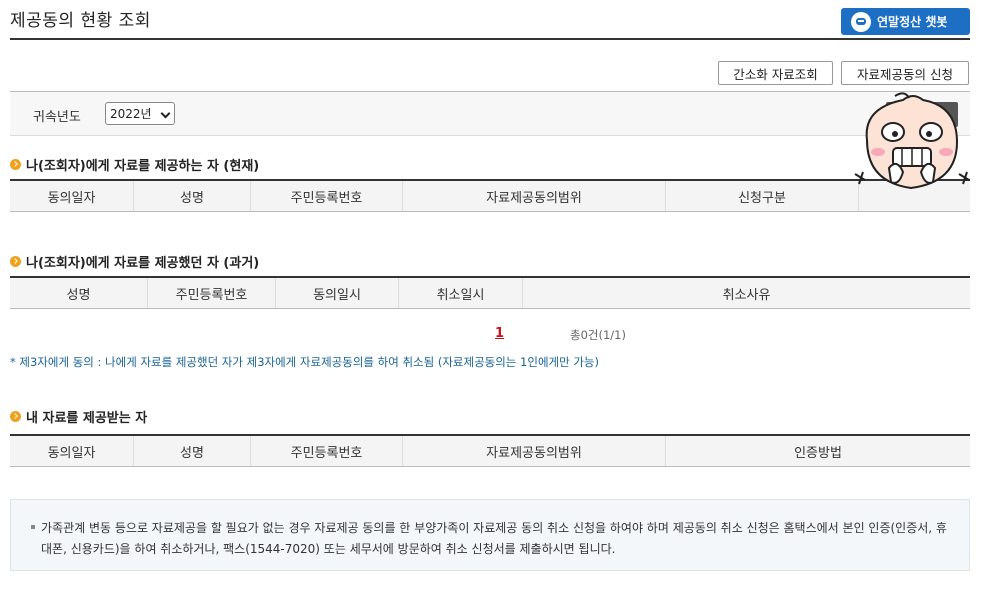 The width and height of the screenshot is (981, 595). Describe the element at coordinates (746, 295) in the screenshot. I see `col-header: 취소사유` at that location.